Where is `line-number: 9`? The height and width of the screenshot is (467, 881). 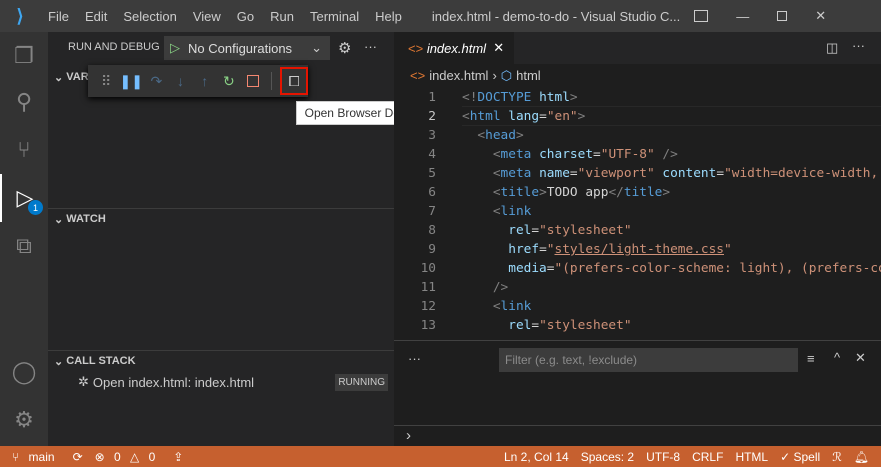 line-number: 9 is located at coordinates (432, 249).